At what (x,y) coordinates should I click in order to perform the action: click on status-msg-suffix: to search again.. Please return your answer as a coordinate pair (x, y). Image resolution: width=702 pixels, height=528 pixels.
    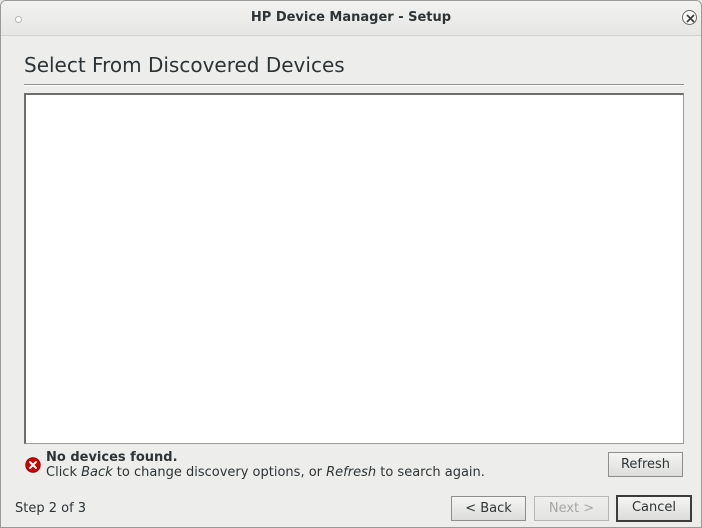
    Looking at the image, I should click on (430, 472).